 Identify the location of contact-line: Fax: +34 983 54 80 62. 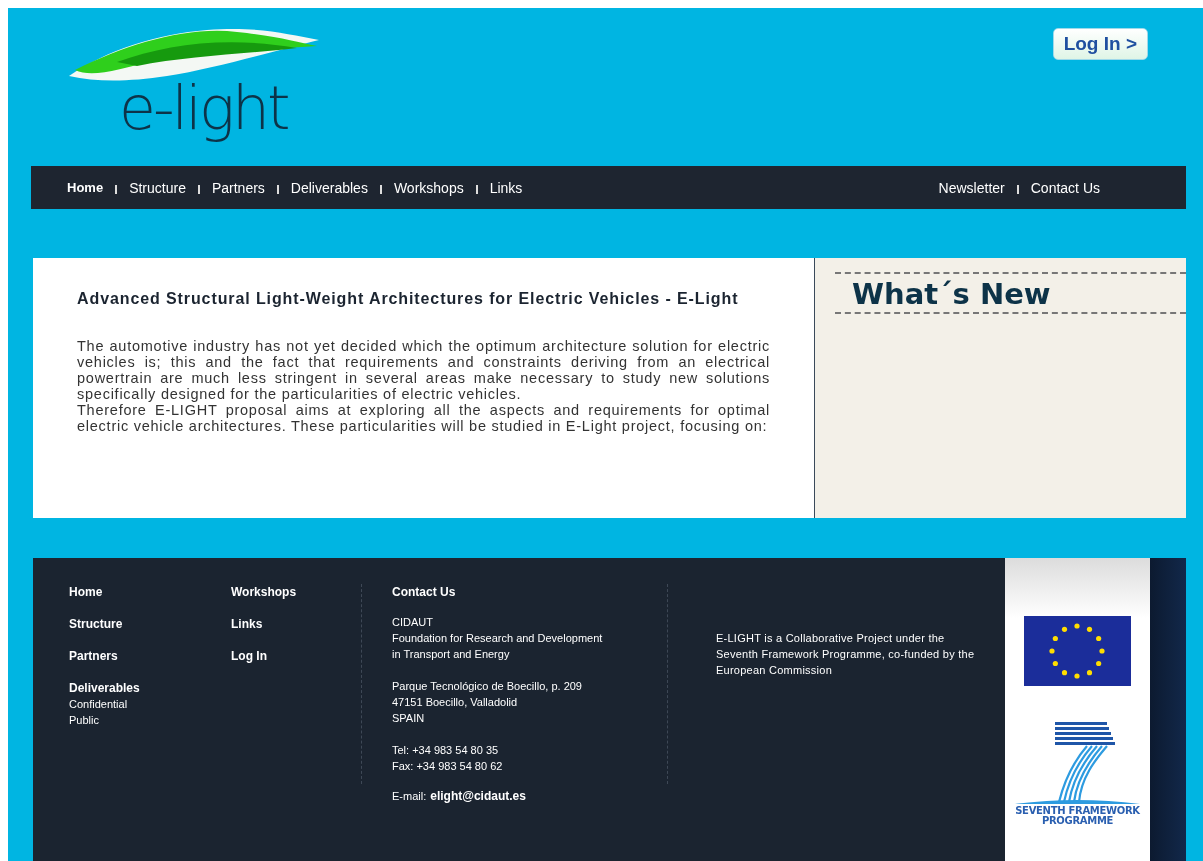
(448, 766).